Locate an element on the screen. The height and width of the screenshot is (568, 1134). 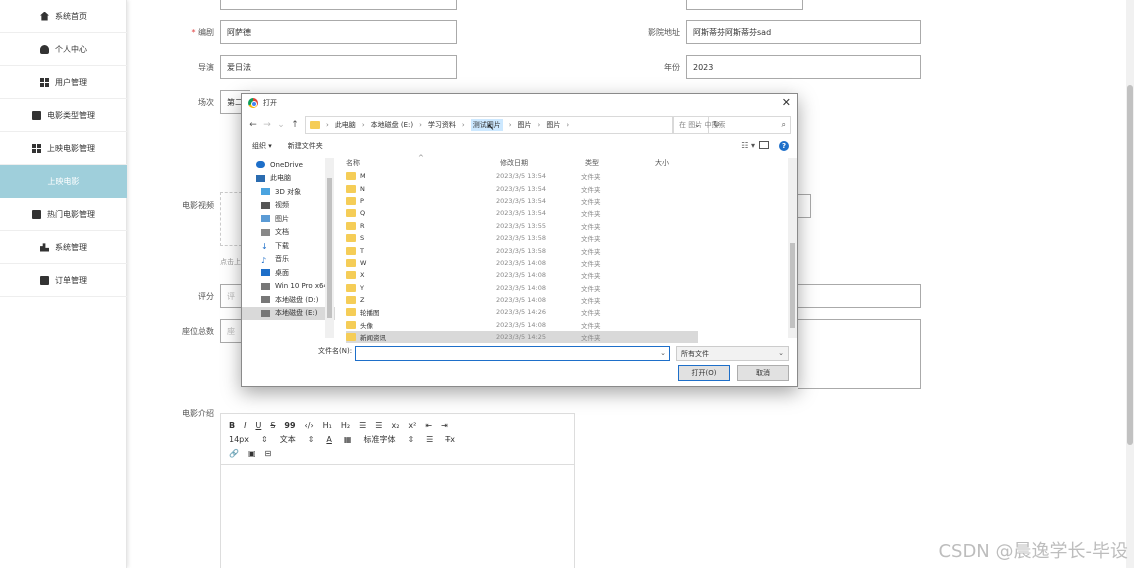
file-list-scrollbar-thumb is located at coordinates (792, 285).